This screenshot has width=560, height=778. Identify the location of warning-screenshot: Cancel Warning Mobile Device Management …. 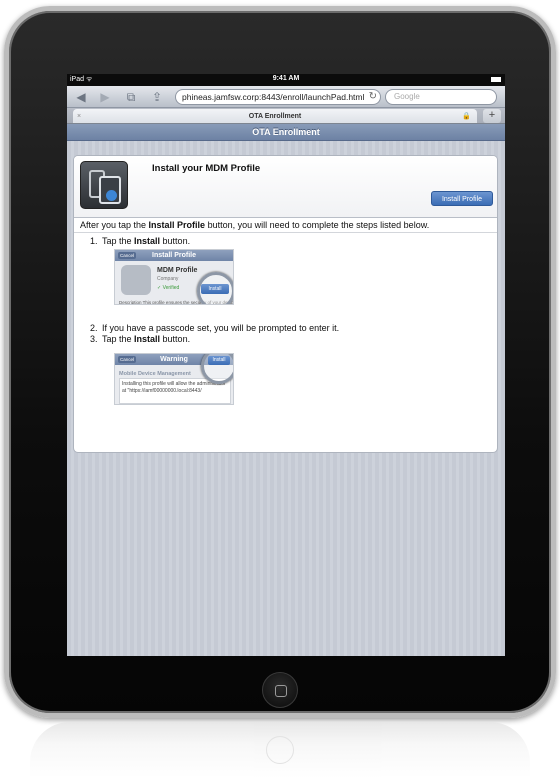
(174, 379).